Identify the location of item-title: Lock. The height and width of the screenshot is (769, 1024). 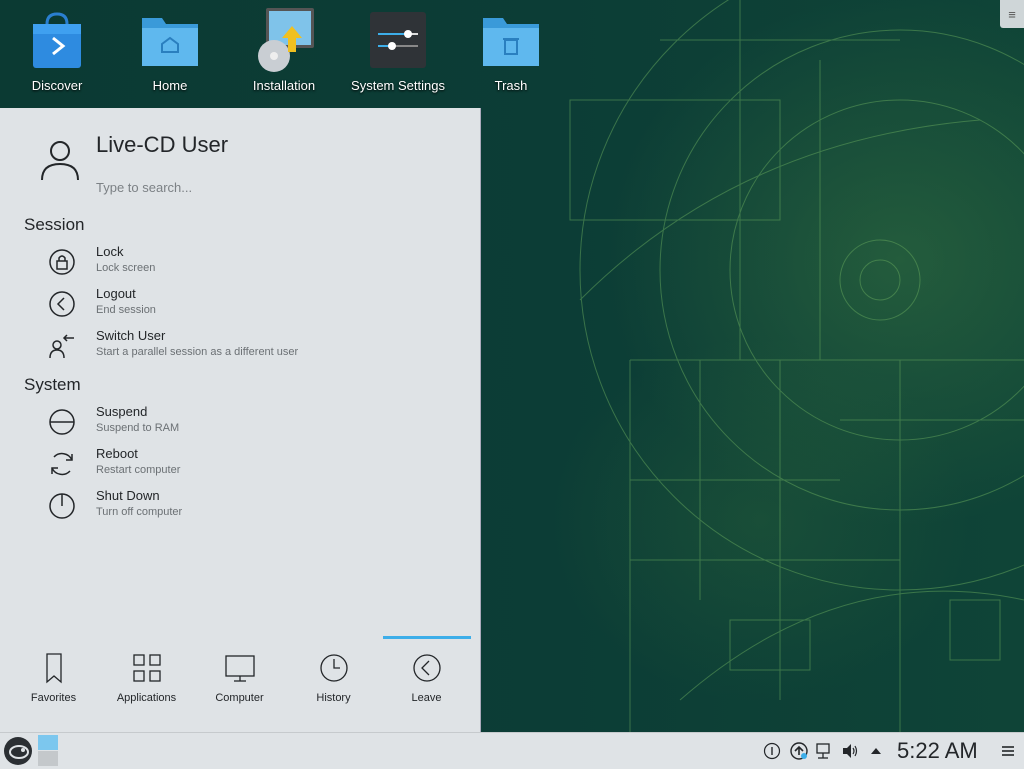
(110, 251).